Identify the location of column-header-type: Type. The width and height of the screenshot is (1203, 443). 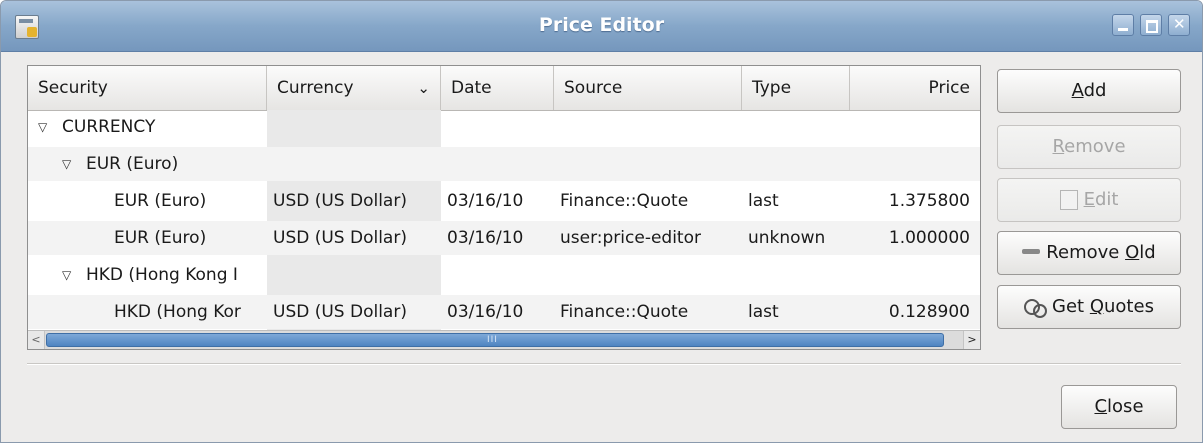
(796, 88).